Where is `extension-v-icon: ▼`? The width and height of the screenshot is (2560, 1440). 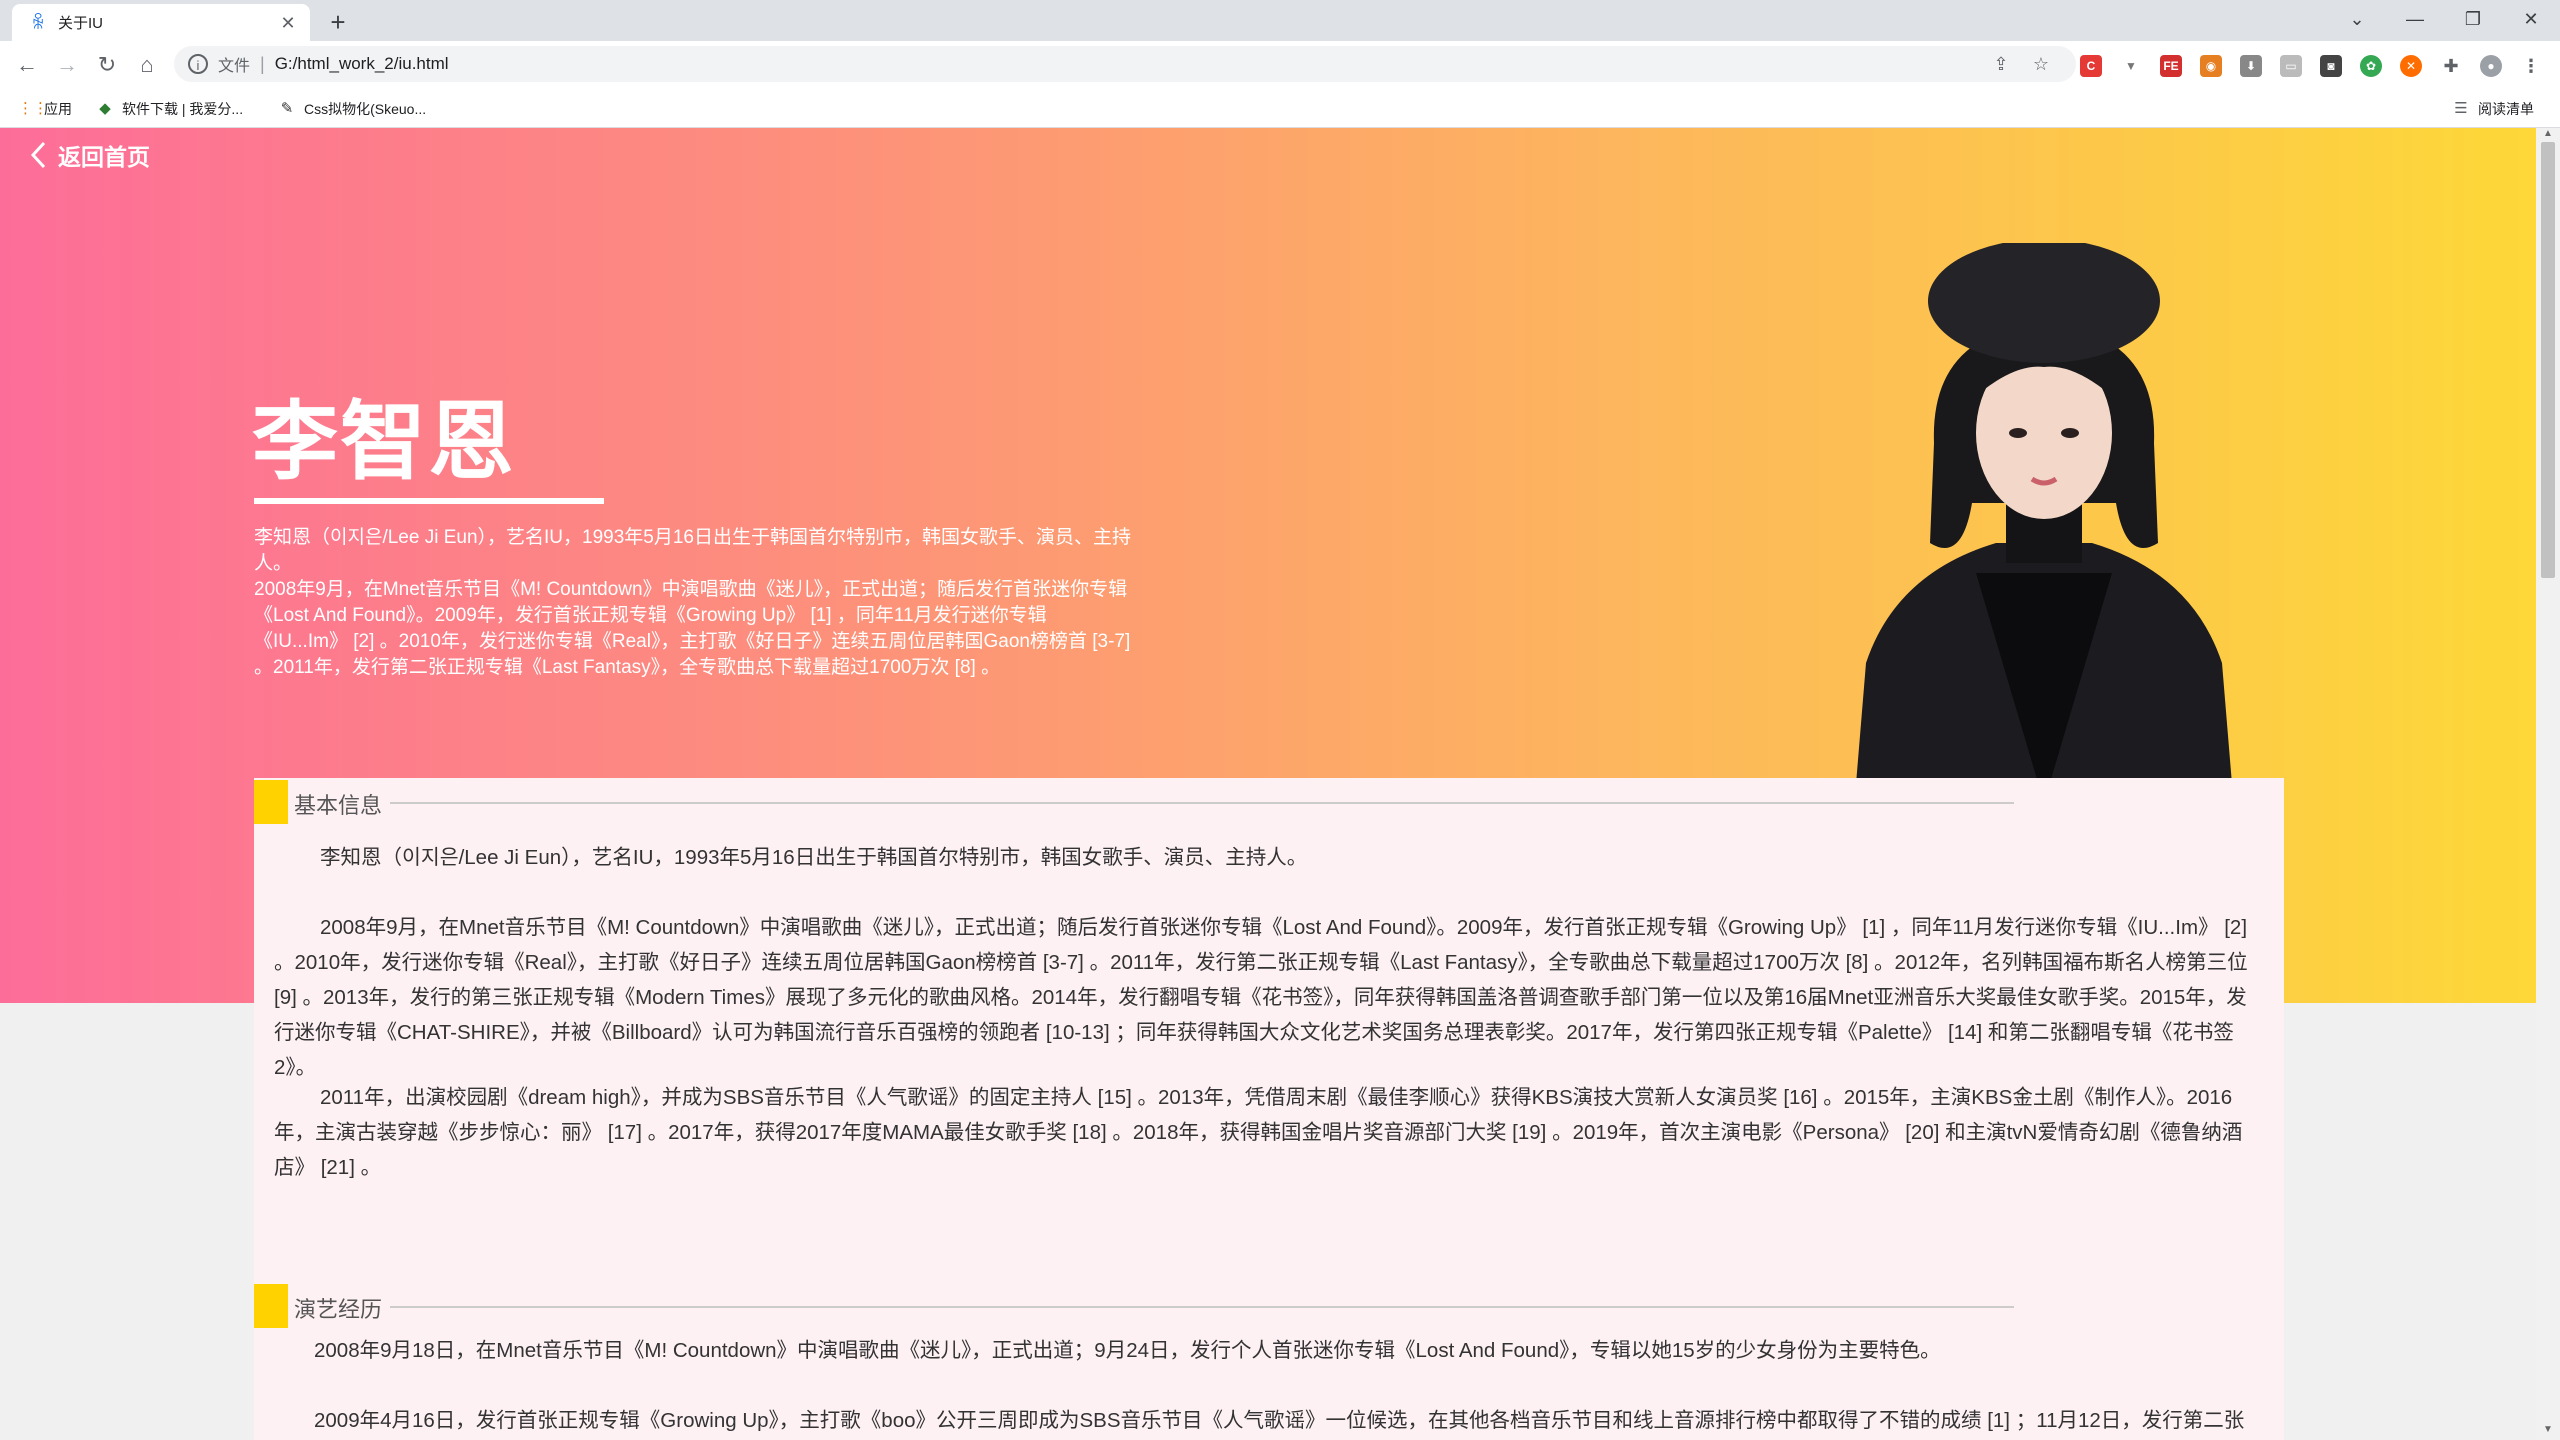 extension-v-icon: ▼ is located at coordinates (2131, 66).